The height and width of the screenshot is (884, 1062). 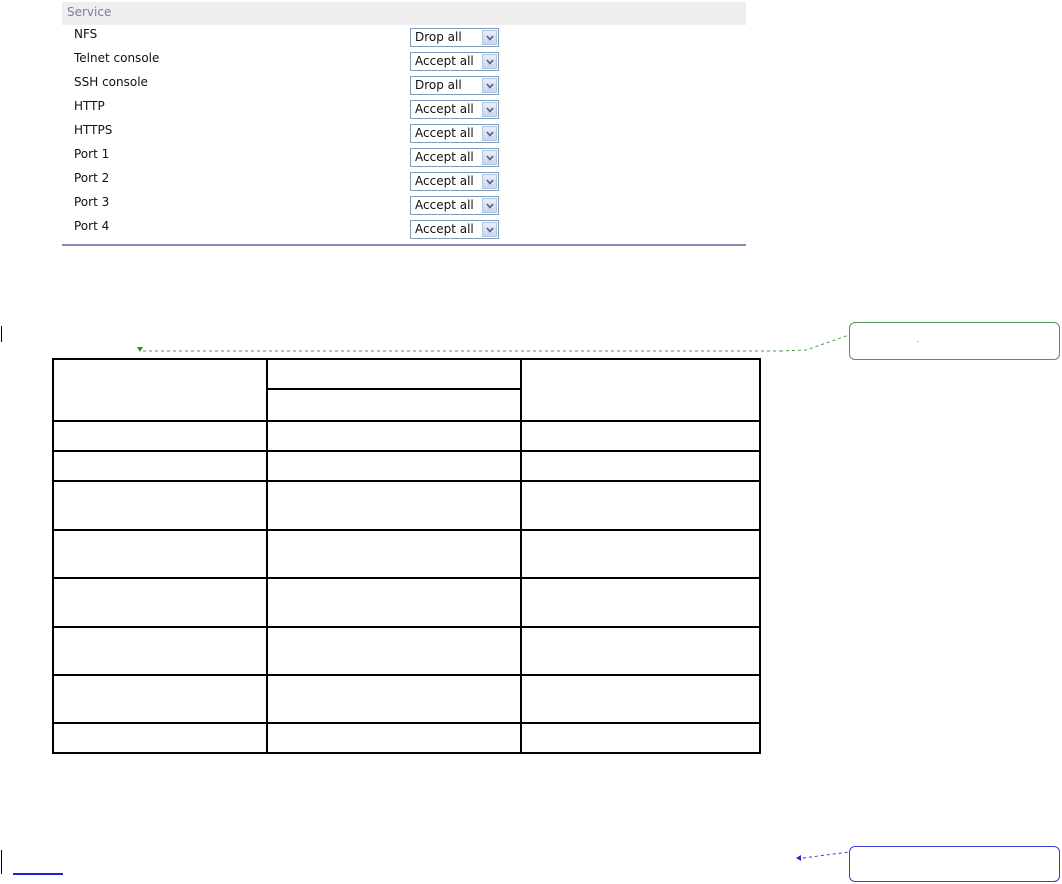 I want to click on service-row-nfs: NFS Drop all, so click(x=404, y=38).